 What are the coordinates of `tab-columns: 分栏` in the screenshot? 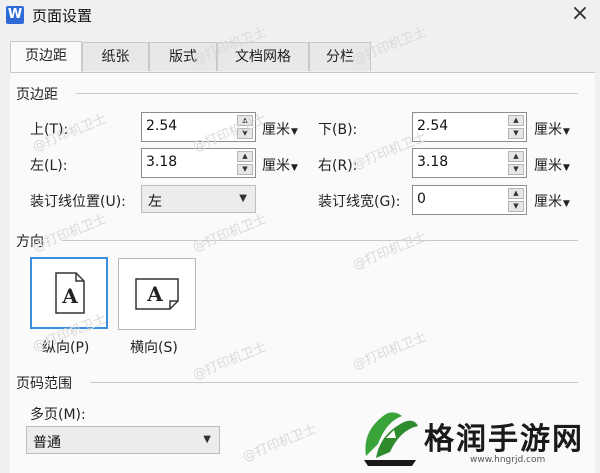 It's located at (340, 56).